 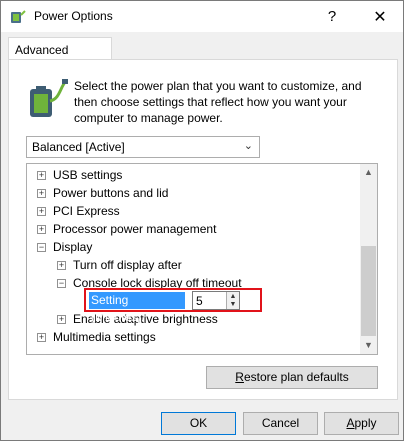 I want to click on close-icon: ✕, so click(x=380, y=17).